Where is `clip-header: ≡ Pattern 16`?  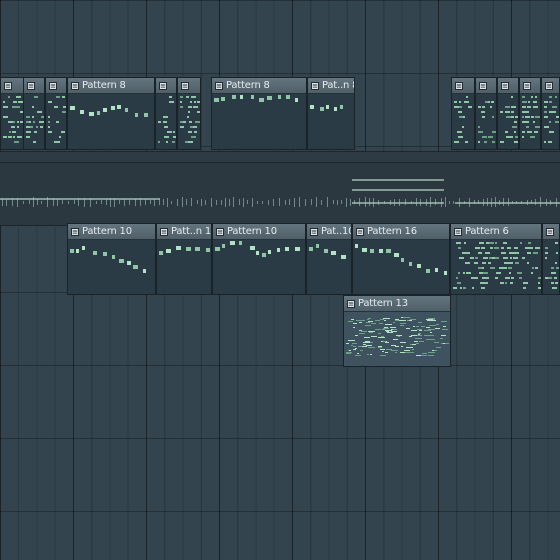
clip-header: ≡ Pattern 16 is located at coordinates (401, 232).